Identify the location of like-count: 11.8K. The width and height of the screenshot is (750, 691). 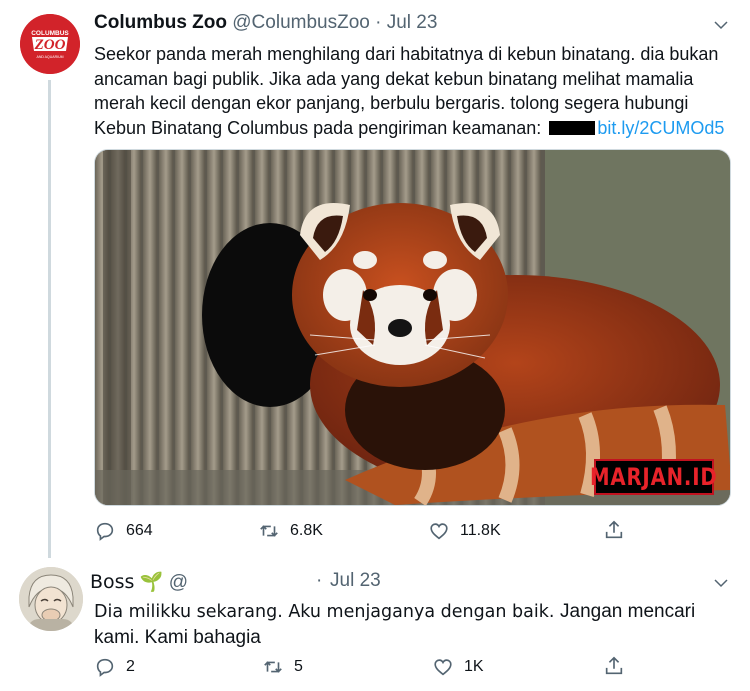
(480, 530).